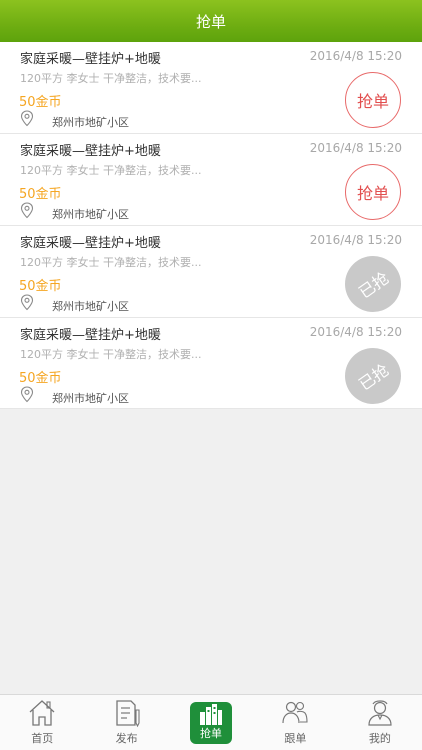 Image resolution: width=422 pixels, height=750 pixels. What do you see at coordinates (295, 738) in the screenshot?
I see `tab-follow-order-label: 跟单` at bounding box center [295, 738].